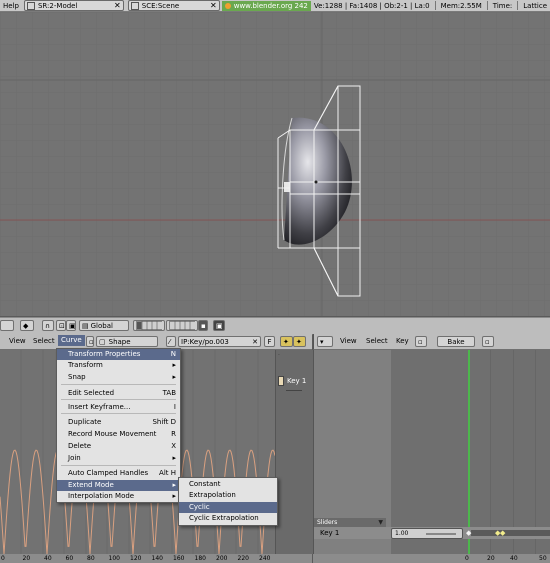 The height and width of the screenshot is (563, 550). What do you see at coordinates (118, 422) in the screenshot?
I see `menu-item-duplicate: Duplicate Shift D` at bounding box center [118, 422].